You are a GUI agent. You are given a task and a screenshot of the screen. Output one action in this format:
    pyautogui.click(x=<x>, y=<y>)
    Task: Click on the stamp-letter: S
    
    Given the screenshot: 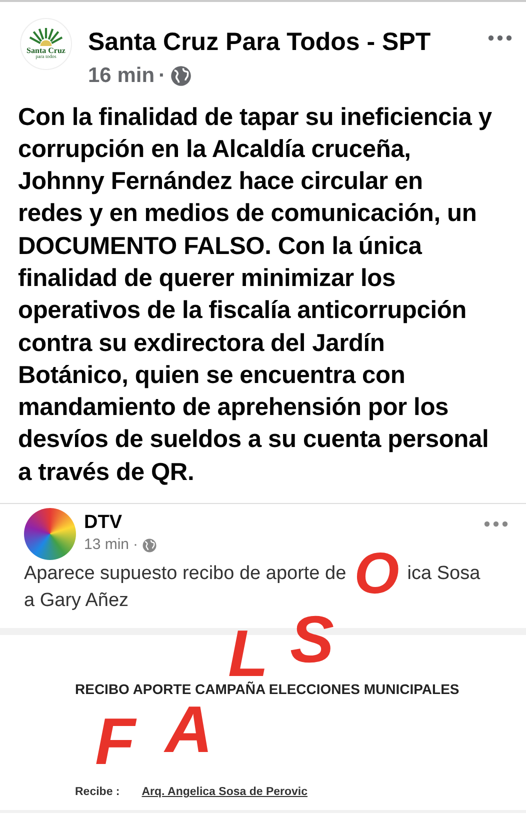 What is the action you would take?
    pyautogui.click(x=312, y=639)
    